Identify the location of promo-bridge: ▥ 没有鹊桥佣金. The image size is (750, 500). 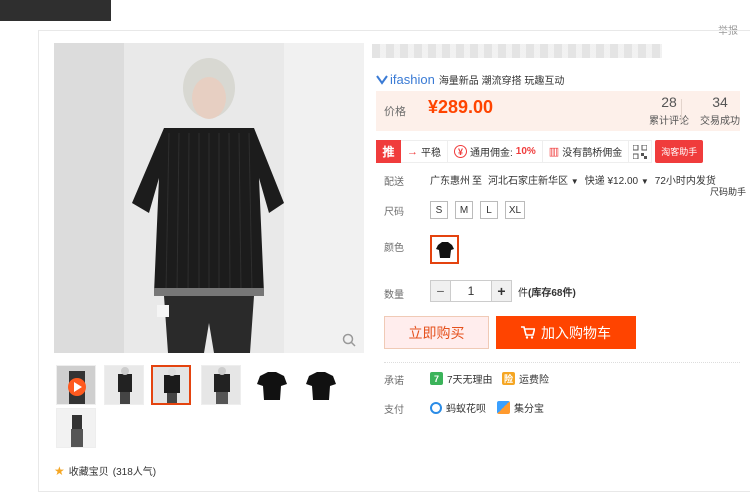
(586, 151).